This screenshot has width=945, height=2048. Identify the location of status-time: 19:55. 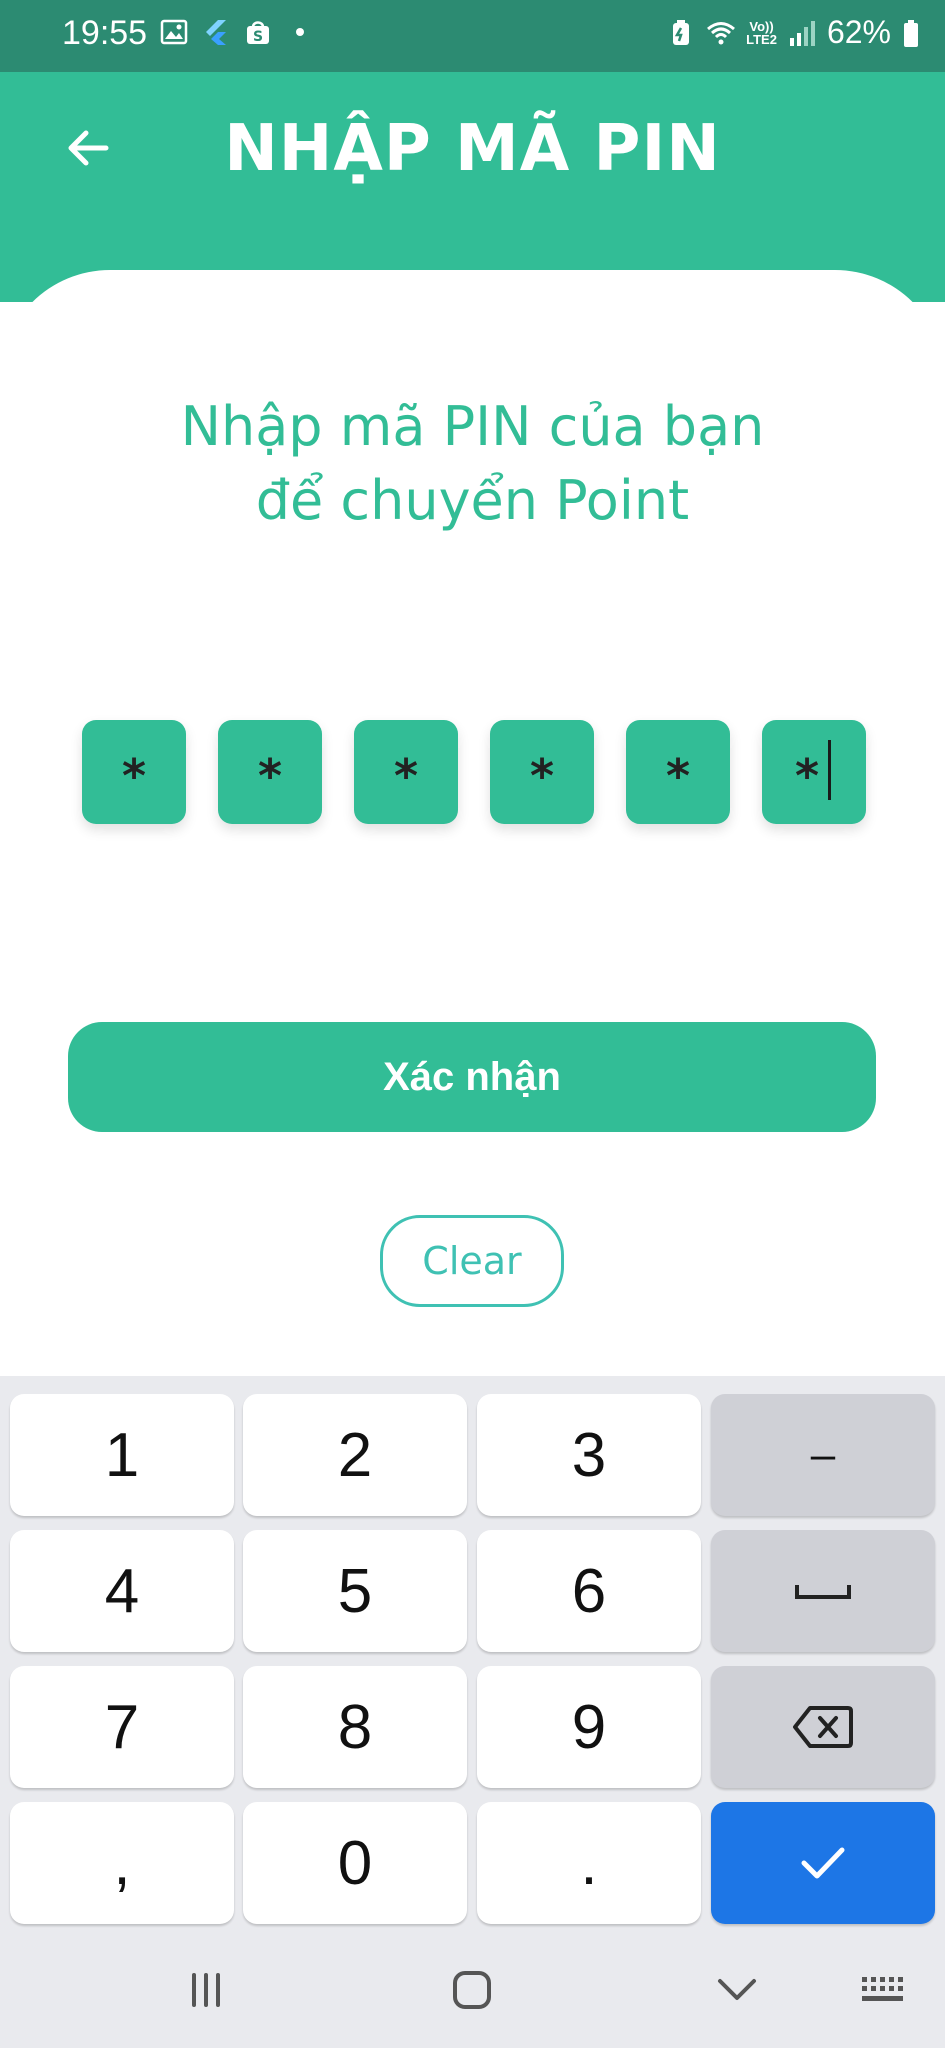
(105, 33).